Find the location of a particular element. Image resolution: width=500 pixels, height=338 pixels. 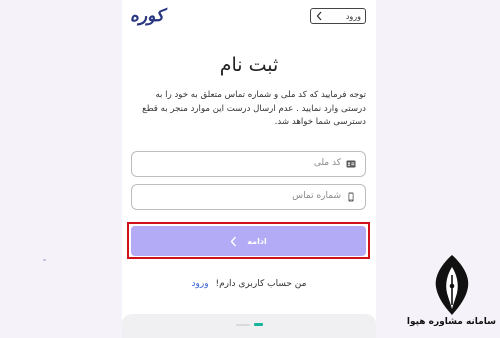

continue-button: ادامه is located at coordinates (248, 241).